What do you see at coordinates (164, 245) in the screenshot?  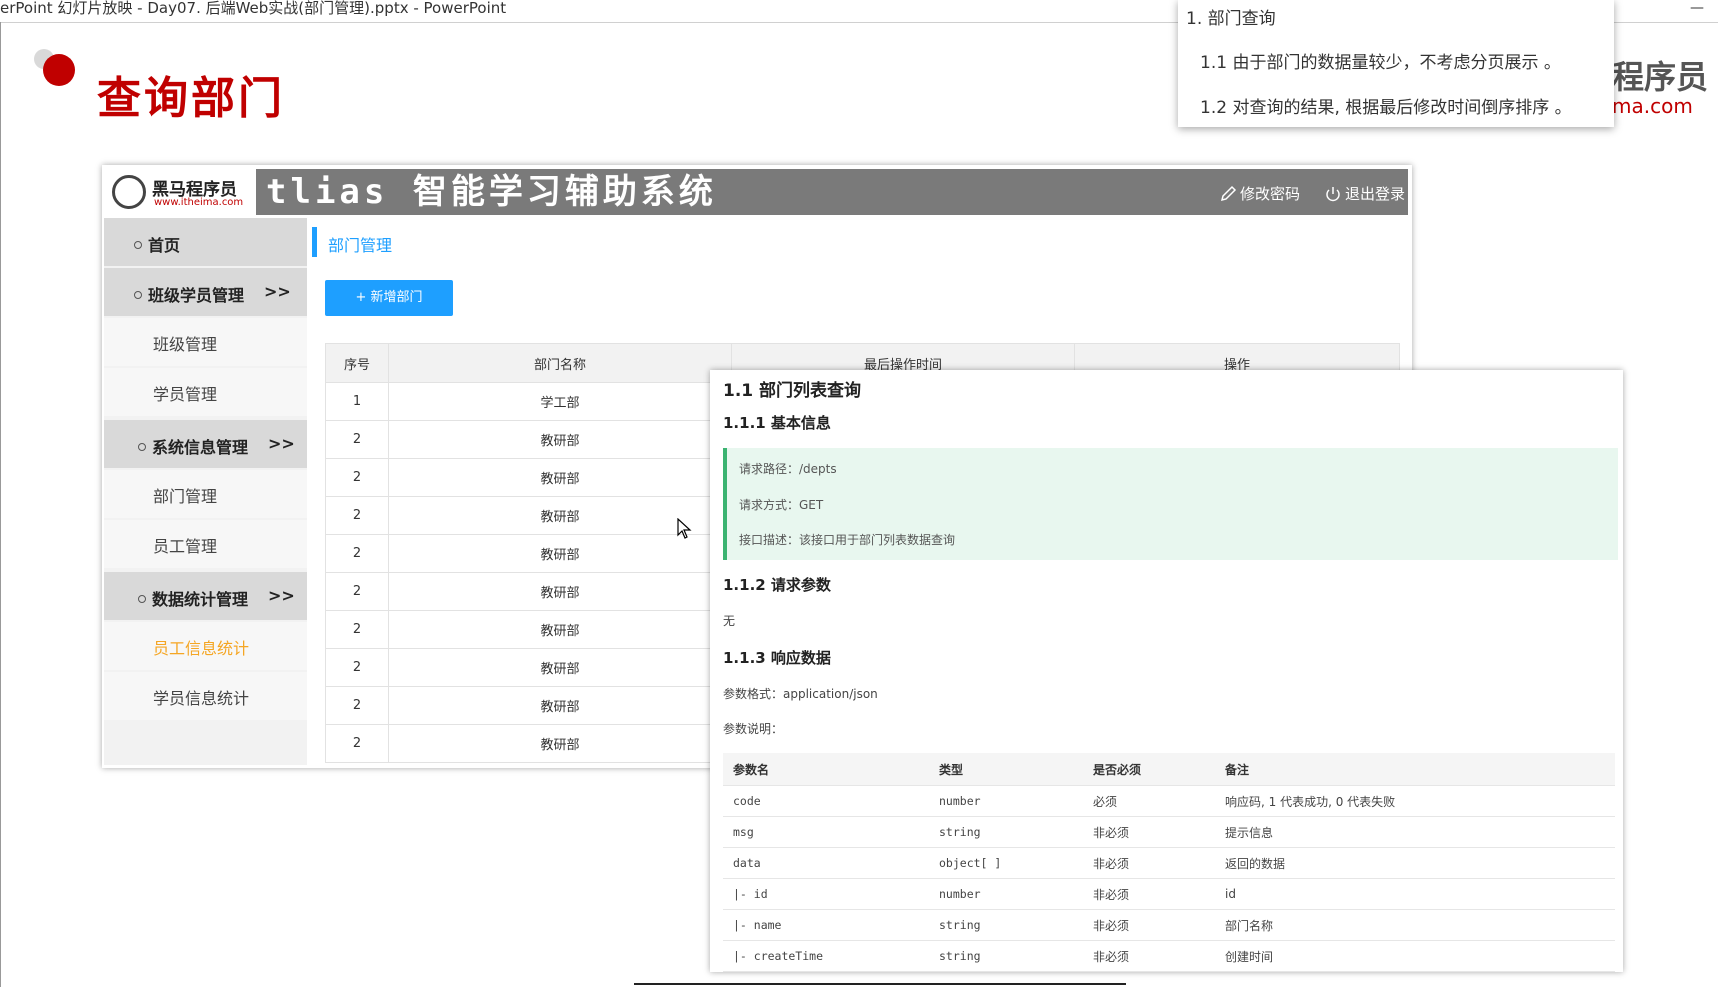 I see `sidebar-item-label: 首页` at bounding box center [164, 245].